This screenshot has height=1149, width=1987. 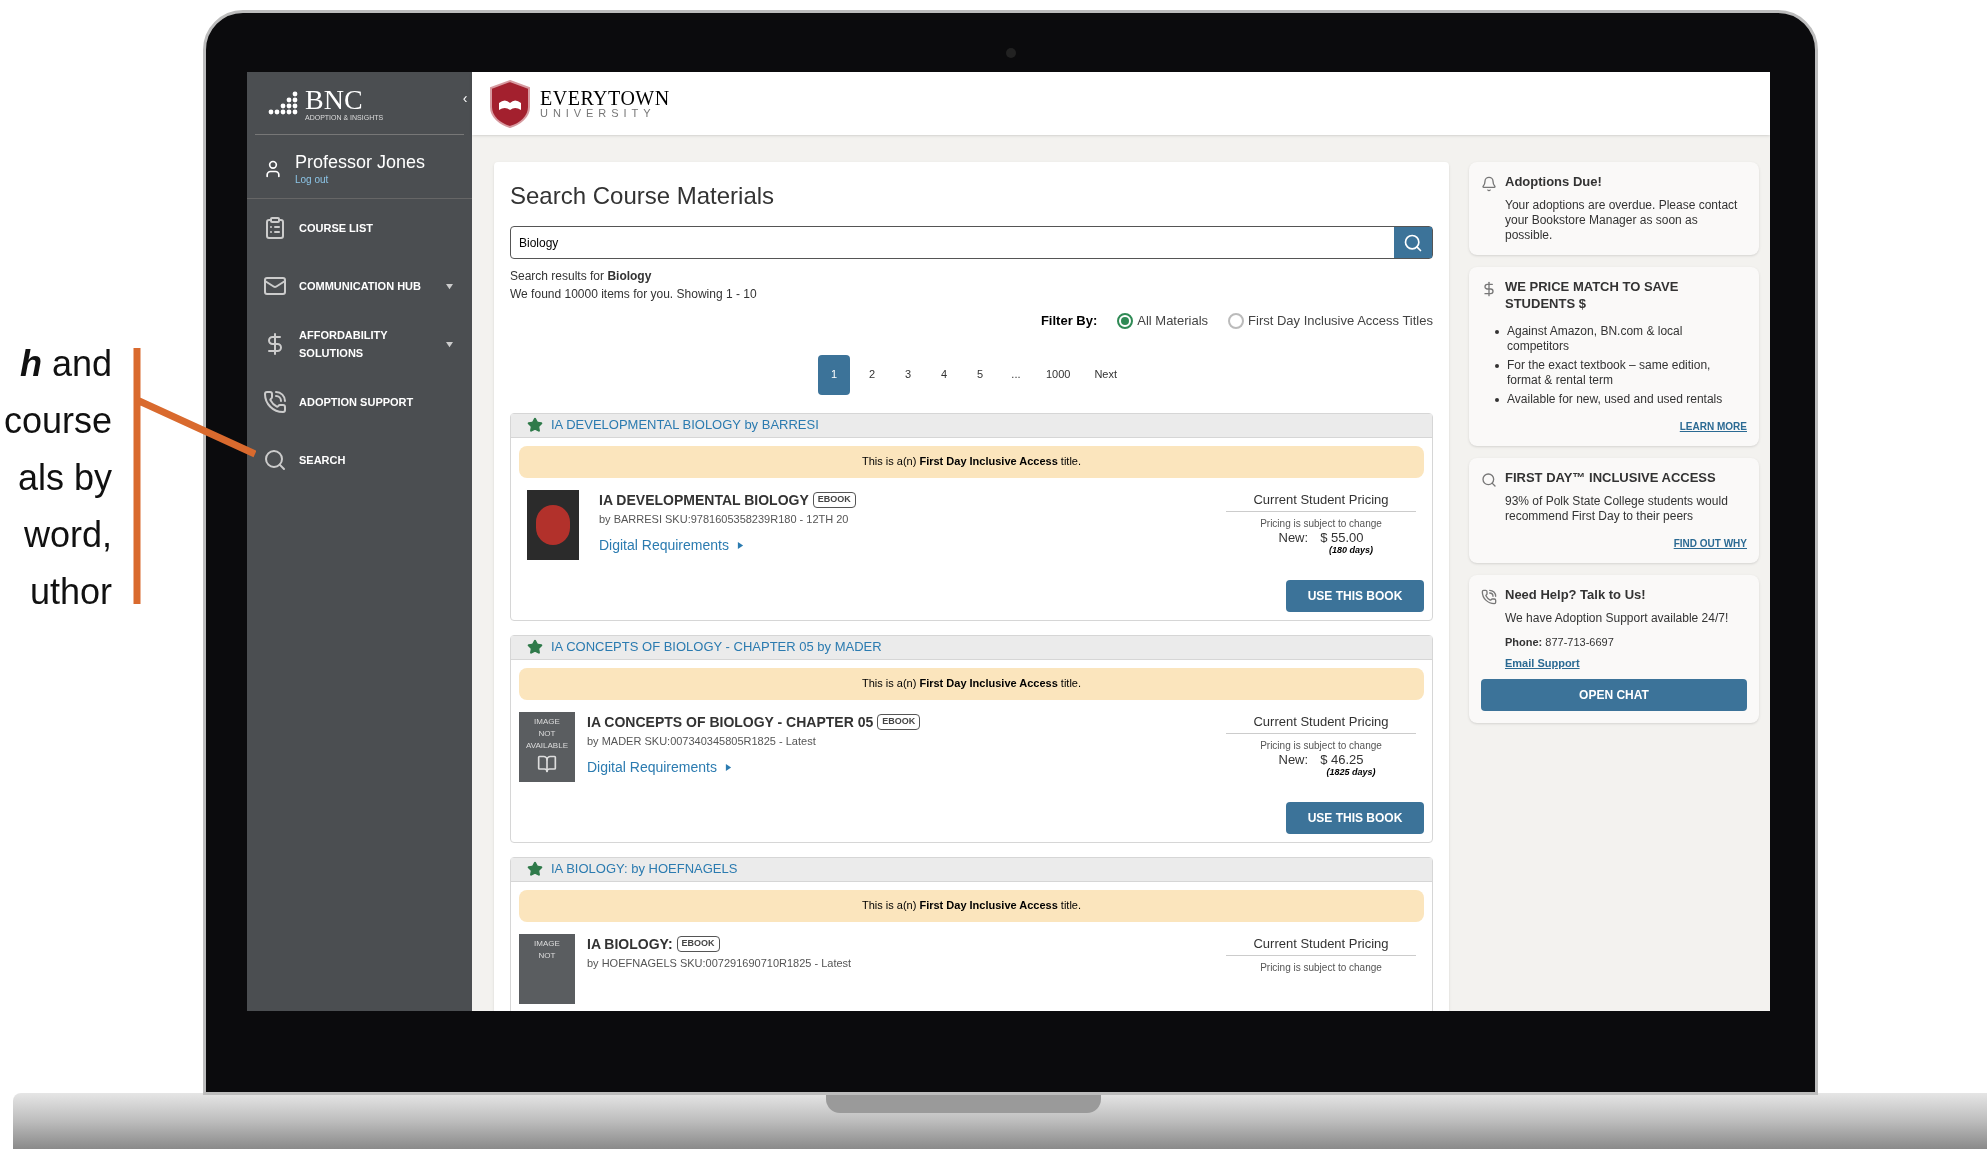 What do you see at coordinates (1710, 543) in the screenshot?
I see `card-link: FIND OUT WHY` at bounding box center [1710, 543].